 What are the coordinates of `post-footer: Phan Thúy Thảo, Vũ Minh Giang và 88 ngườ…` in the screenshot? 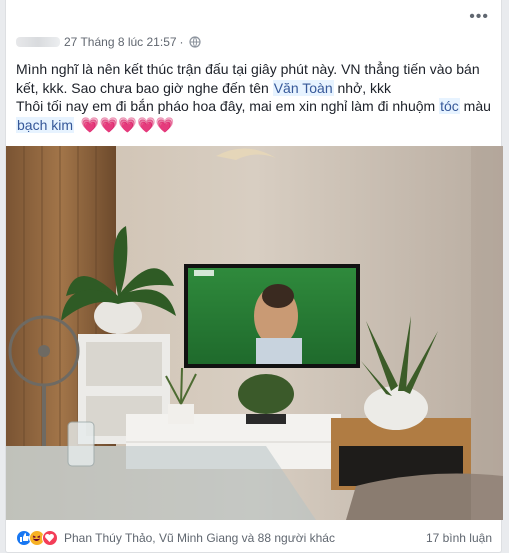 It's located at (254, 538).